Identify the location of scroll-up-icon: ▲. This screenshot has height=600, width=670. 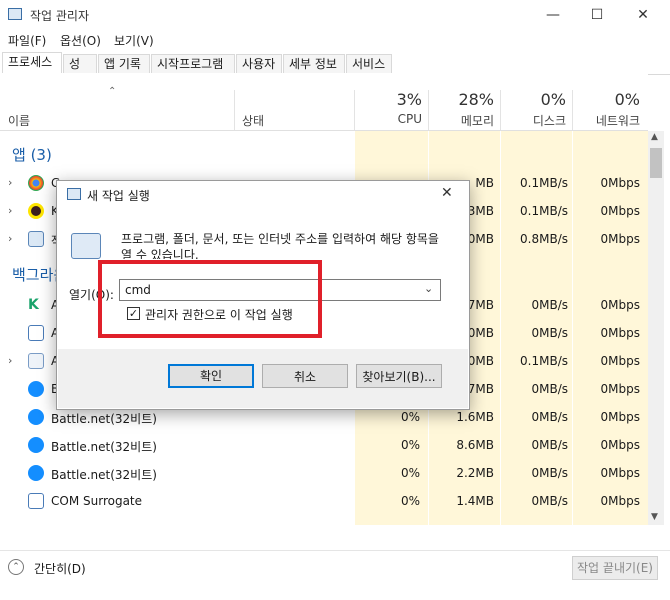
(654, 137).